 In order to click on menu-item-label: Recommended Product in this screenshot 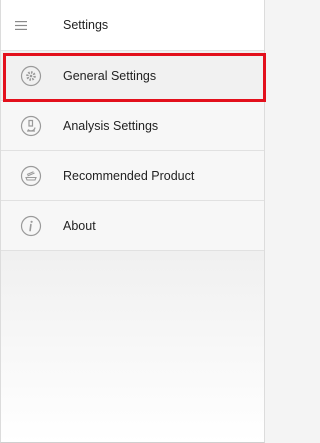, I will do `click(129, 175)`.